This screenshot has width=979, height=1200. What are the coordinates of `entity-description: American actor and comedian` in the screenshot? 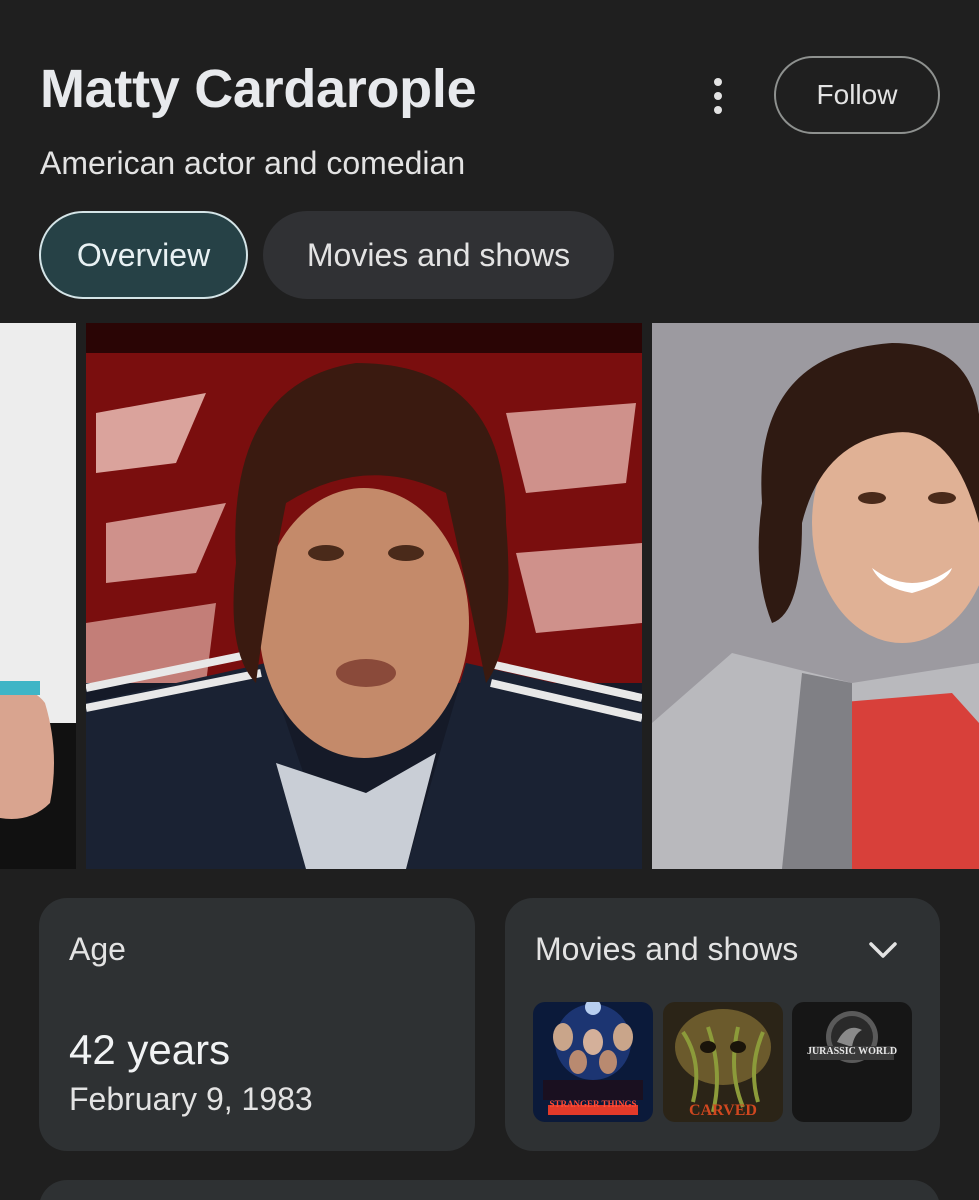 It's located at (253, 163).